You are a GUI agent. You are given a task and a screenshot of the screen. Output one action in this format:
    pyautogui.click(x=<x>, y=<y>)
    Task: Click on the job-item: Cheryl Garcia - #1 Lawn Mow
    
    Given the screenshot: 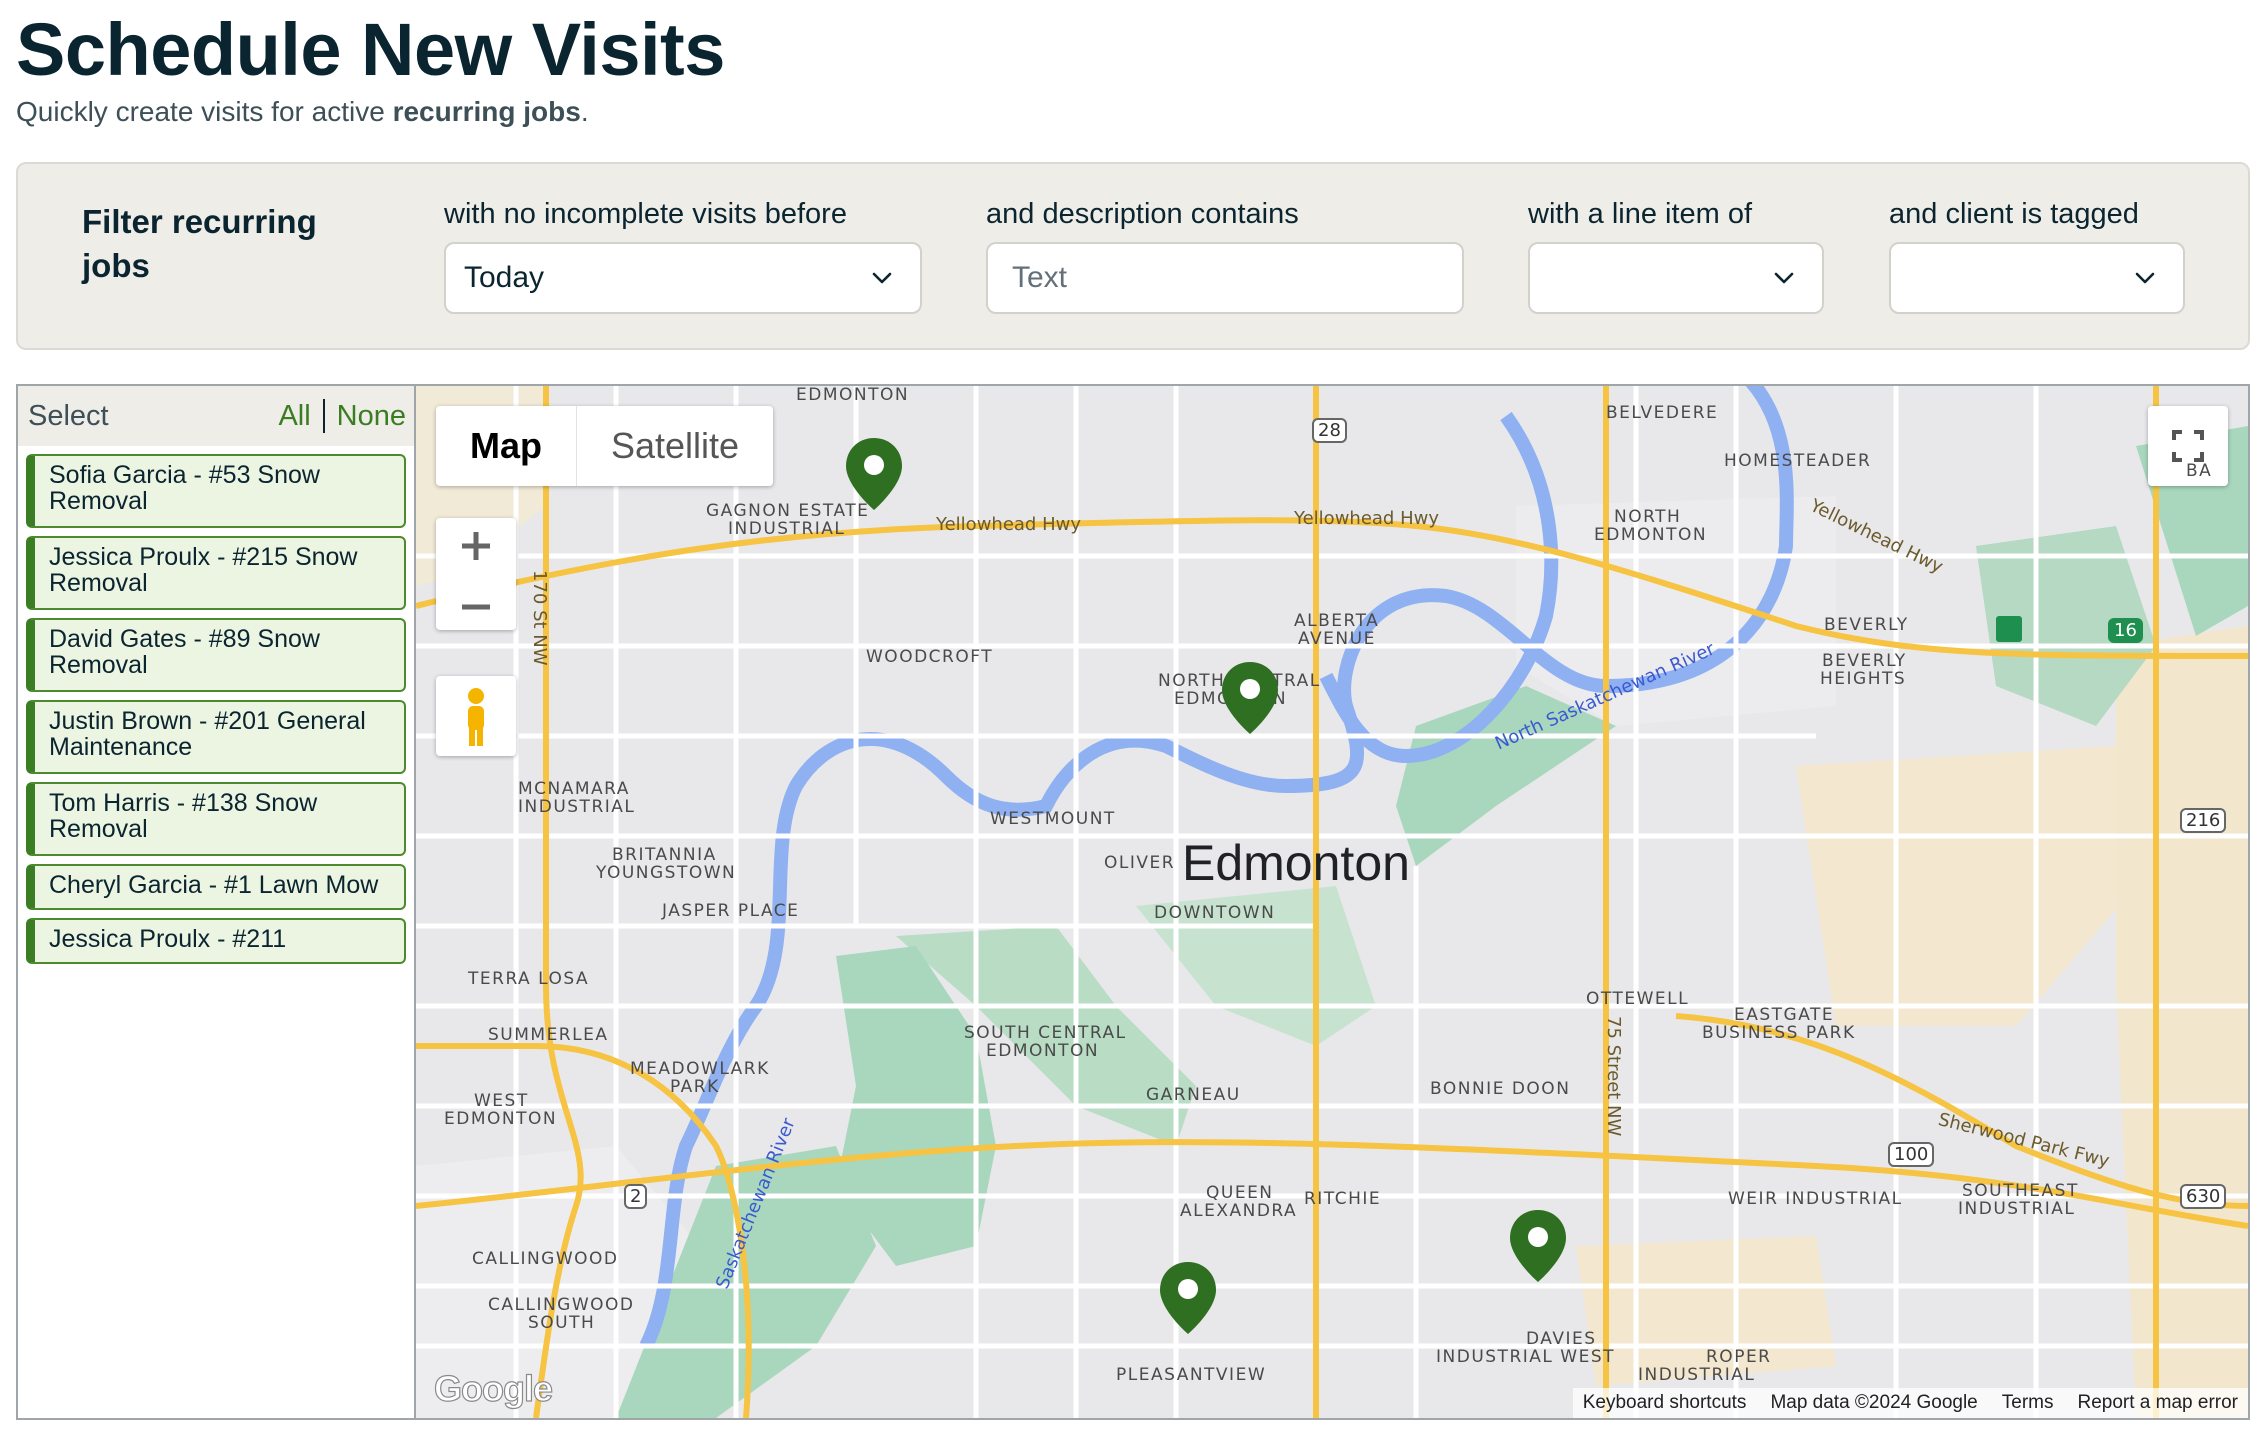 What is the action you would take?
    pyautogui.click(x=216, y=887)
    